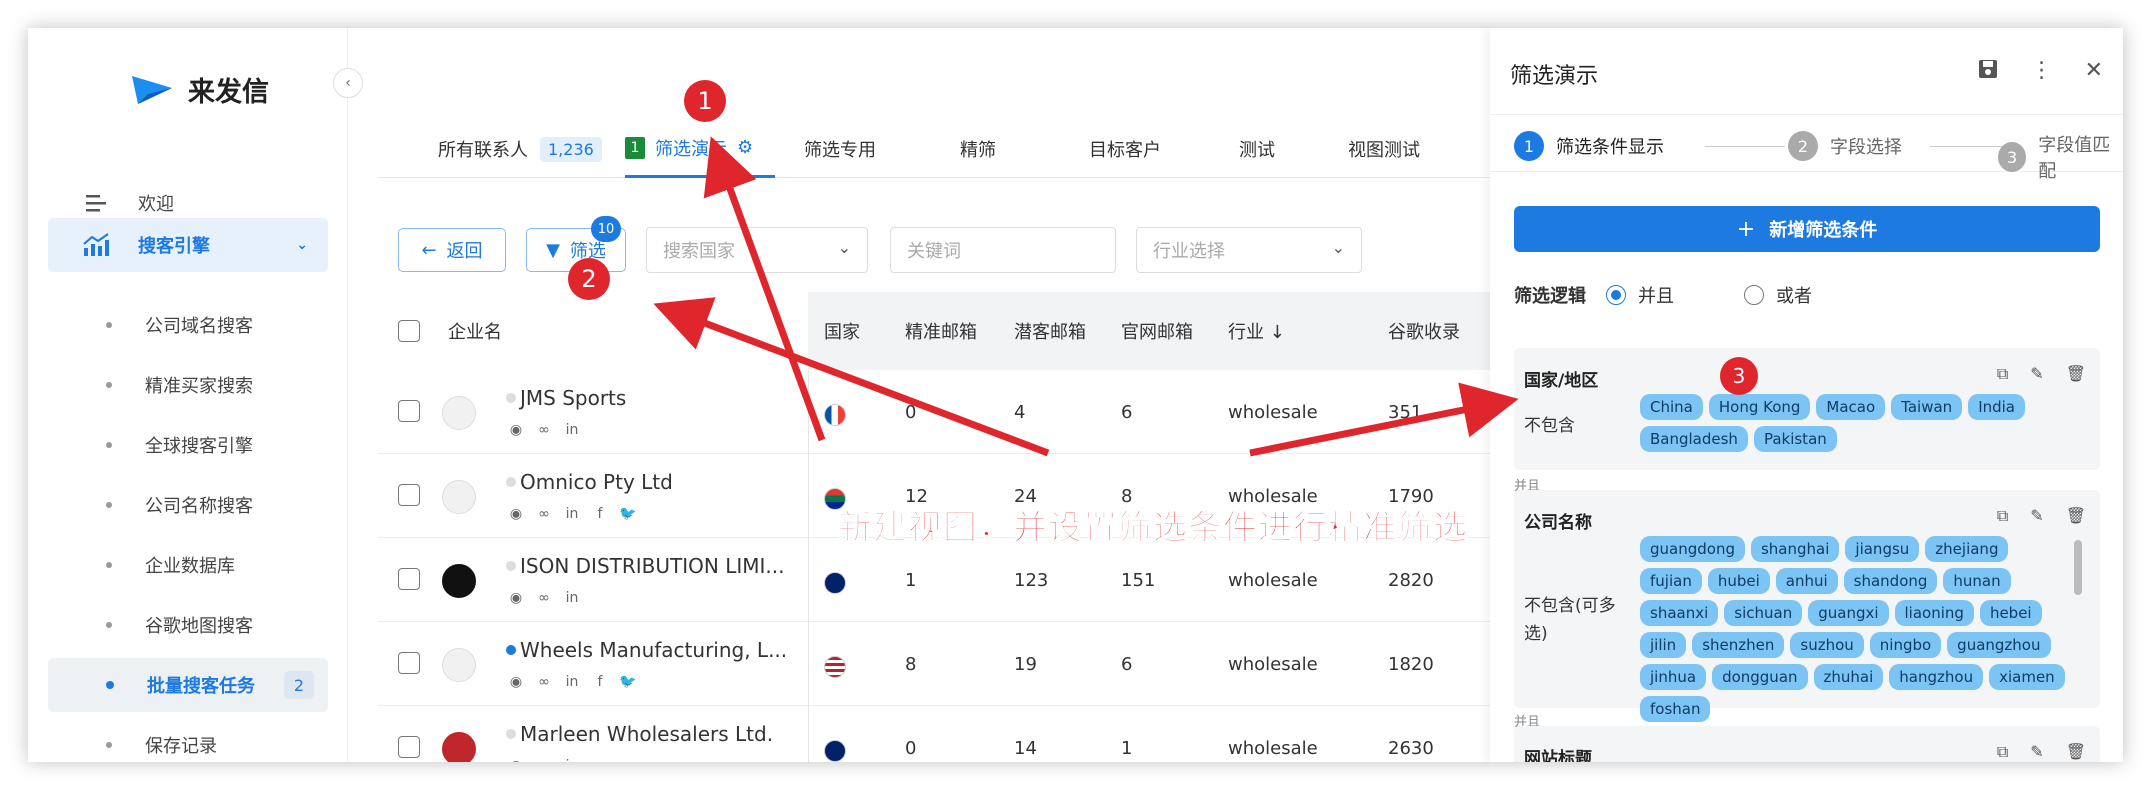 This screenshot has width=2151, height=790. What do you see at coordinates (302, 245) in the screenshot?
I see `chevron-down-icon: ⌄` at bounding box center [302, 245].